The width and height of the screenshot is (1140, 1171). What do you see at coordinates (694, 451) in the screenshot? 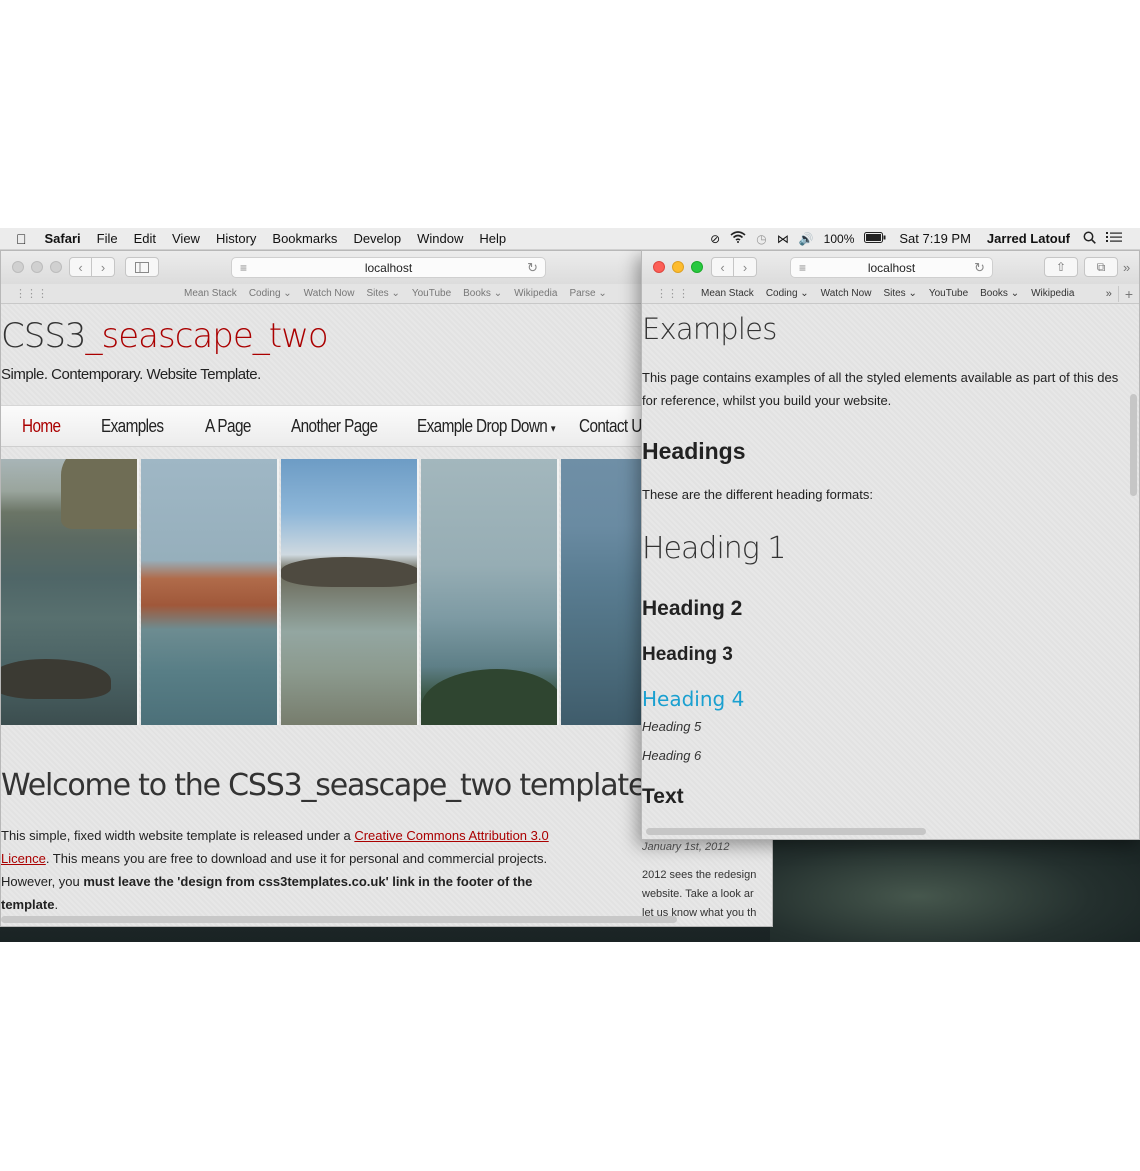
I see `headings-title: Headings` at bounding box center [694, 451].